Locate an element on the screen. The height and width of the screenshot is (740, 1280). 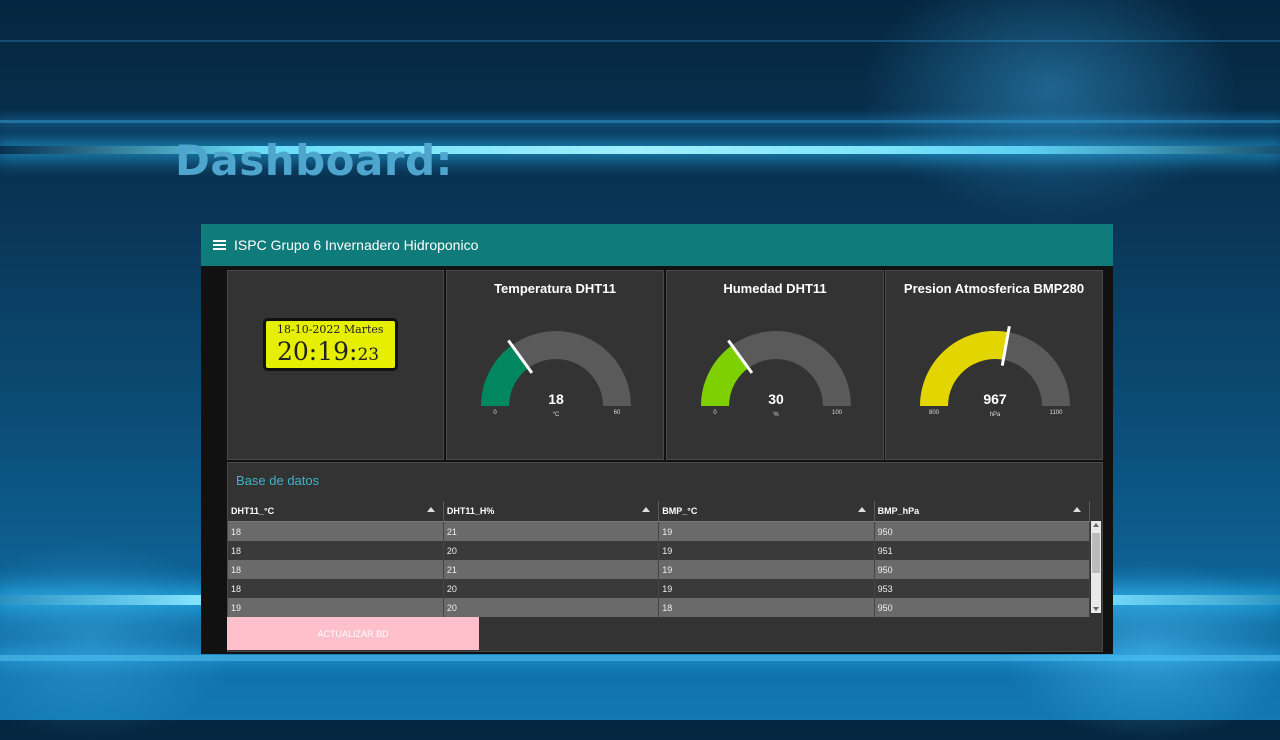
column-header: DHT11_H% is located at coordinates (551, 511).